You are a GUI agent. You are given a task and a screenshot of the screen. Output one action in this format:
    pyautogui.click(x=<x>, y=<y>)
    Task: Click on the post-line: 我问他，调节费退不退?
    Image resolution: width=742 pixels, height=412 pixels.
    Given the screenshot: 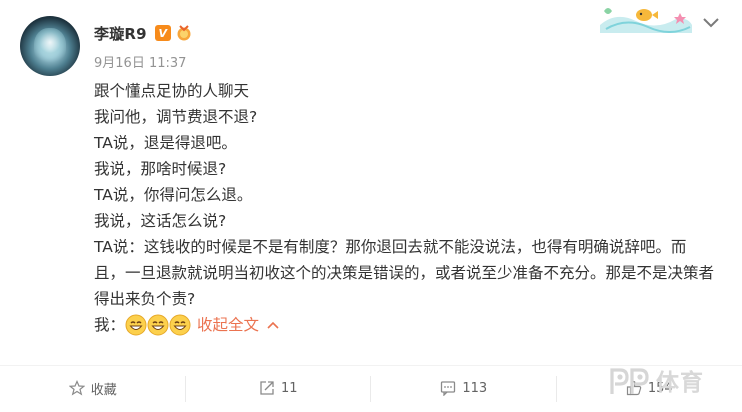 What is the action you would take?
    pyautogui.click(x=176, y=117)
    